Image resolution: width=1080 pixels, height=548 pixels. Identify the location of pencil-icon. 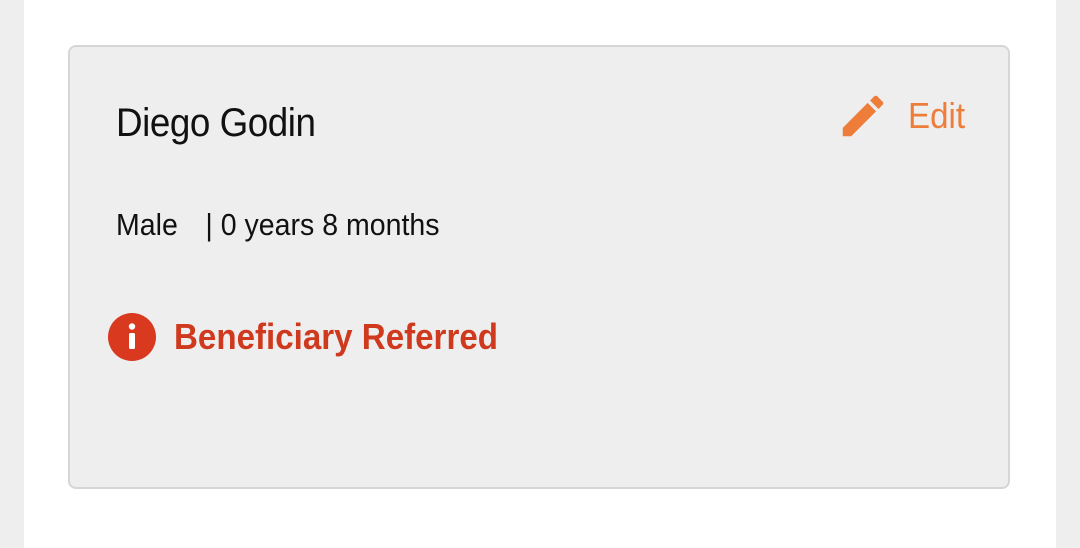
(863, 116).